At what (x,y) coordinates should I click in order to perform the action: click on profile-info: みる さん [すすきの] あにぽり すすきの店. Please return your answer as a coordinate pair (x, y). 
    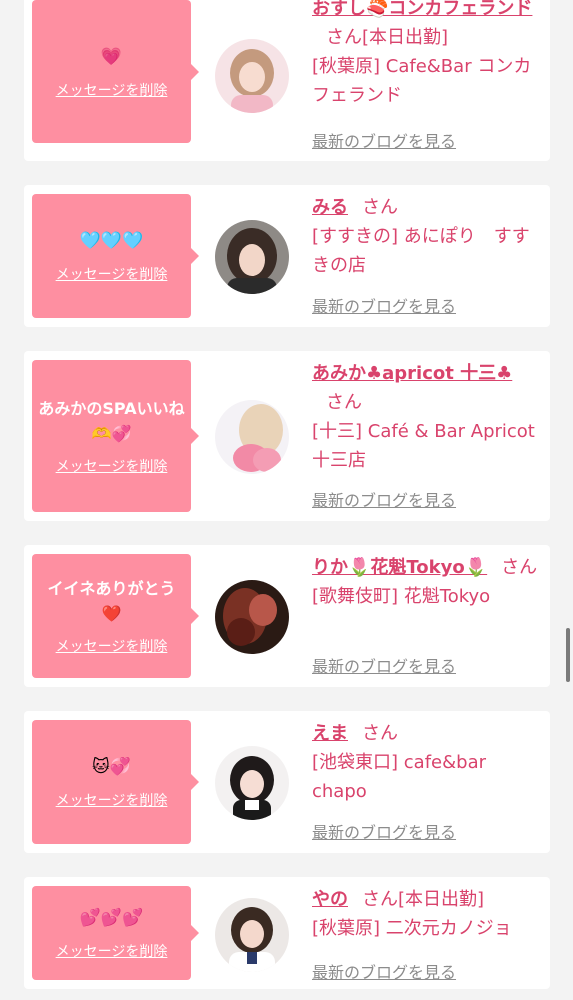
    Looking at the image, I should click on (428, 236).